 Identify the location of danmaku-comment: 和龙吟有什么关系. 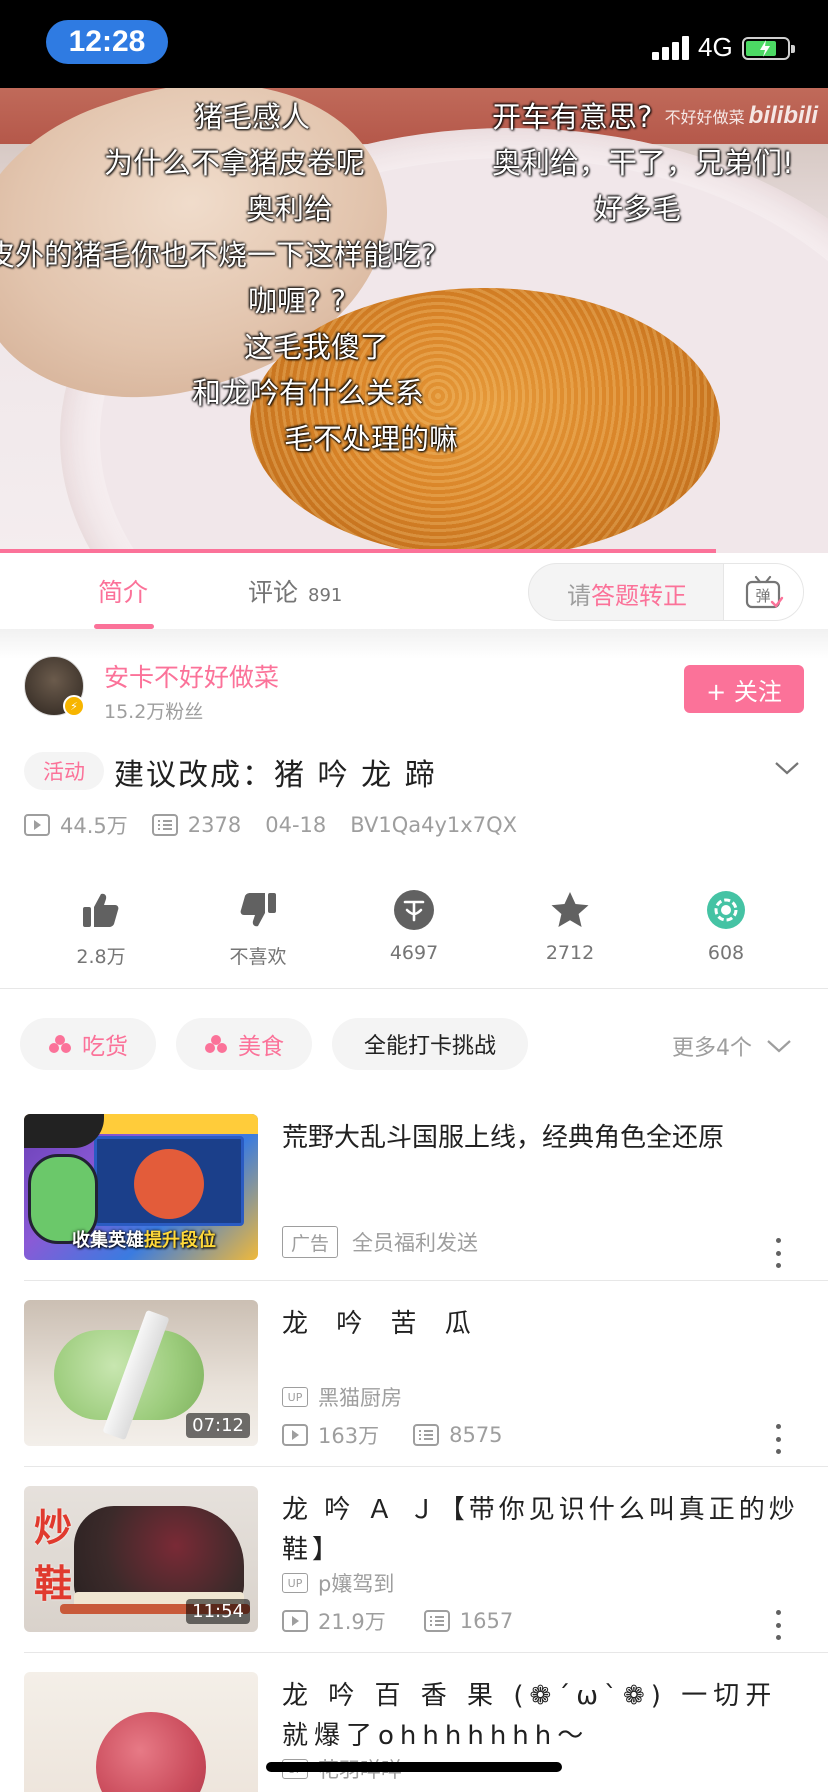
(308, 393).